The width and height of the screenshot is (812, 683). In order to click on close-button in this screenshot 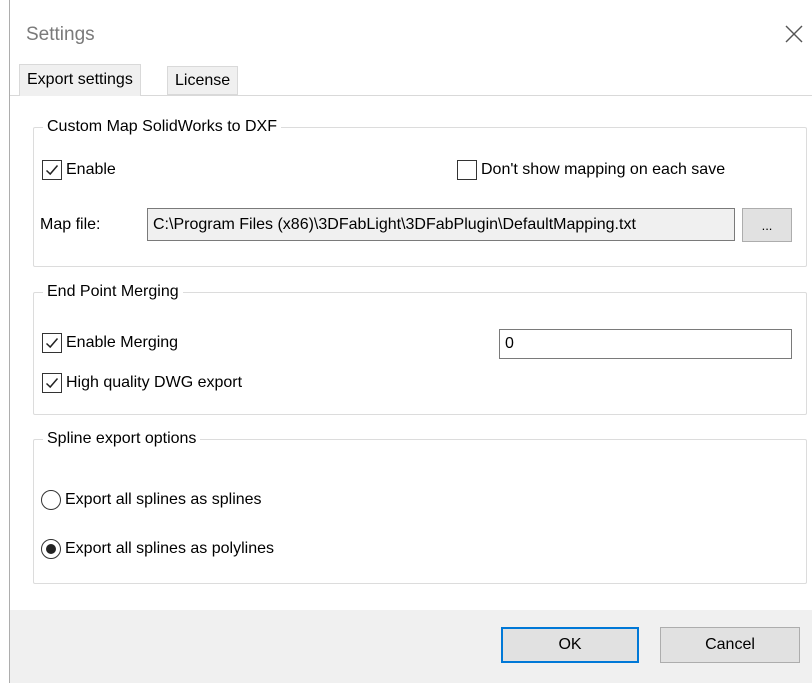, I will do `click(794, 34)`.